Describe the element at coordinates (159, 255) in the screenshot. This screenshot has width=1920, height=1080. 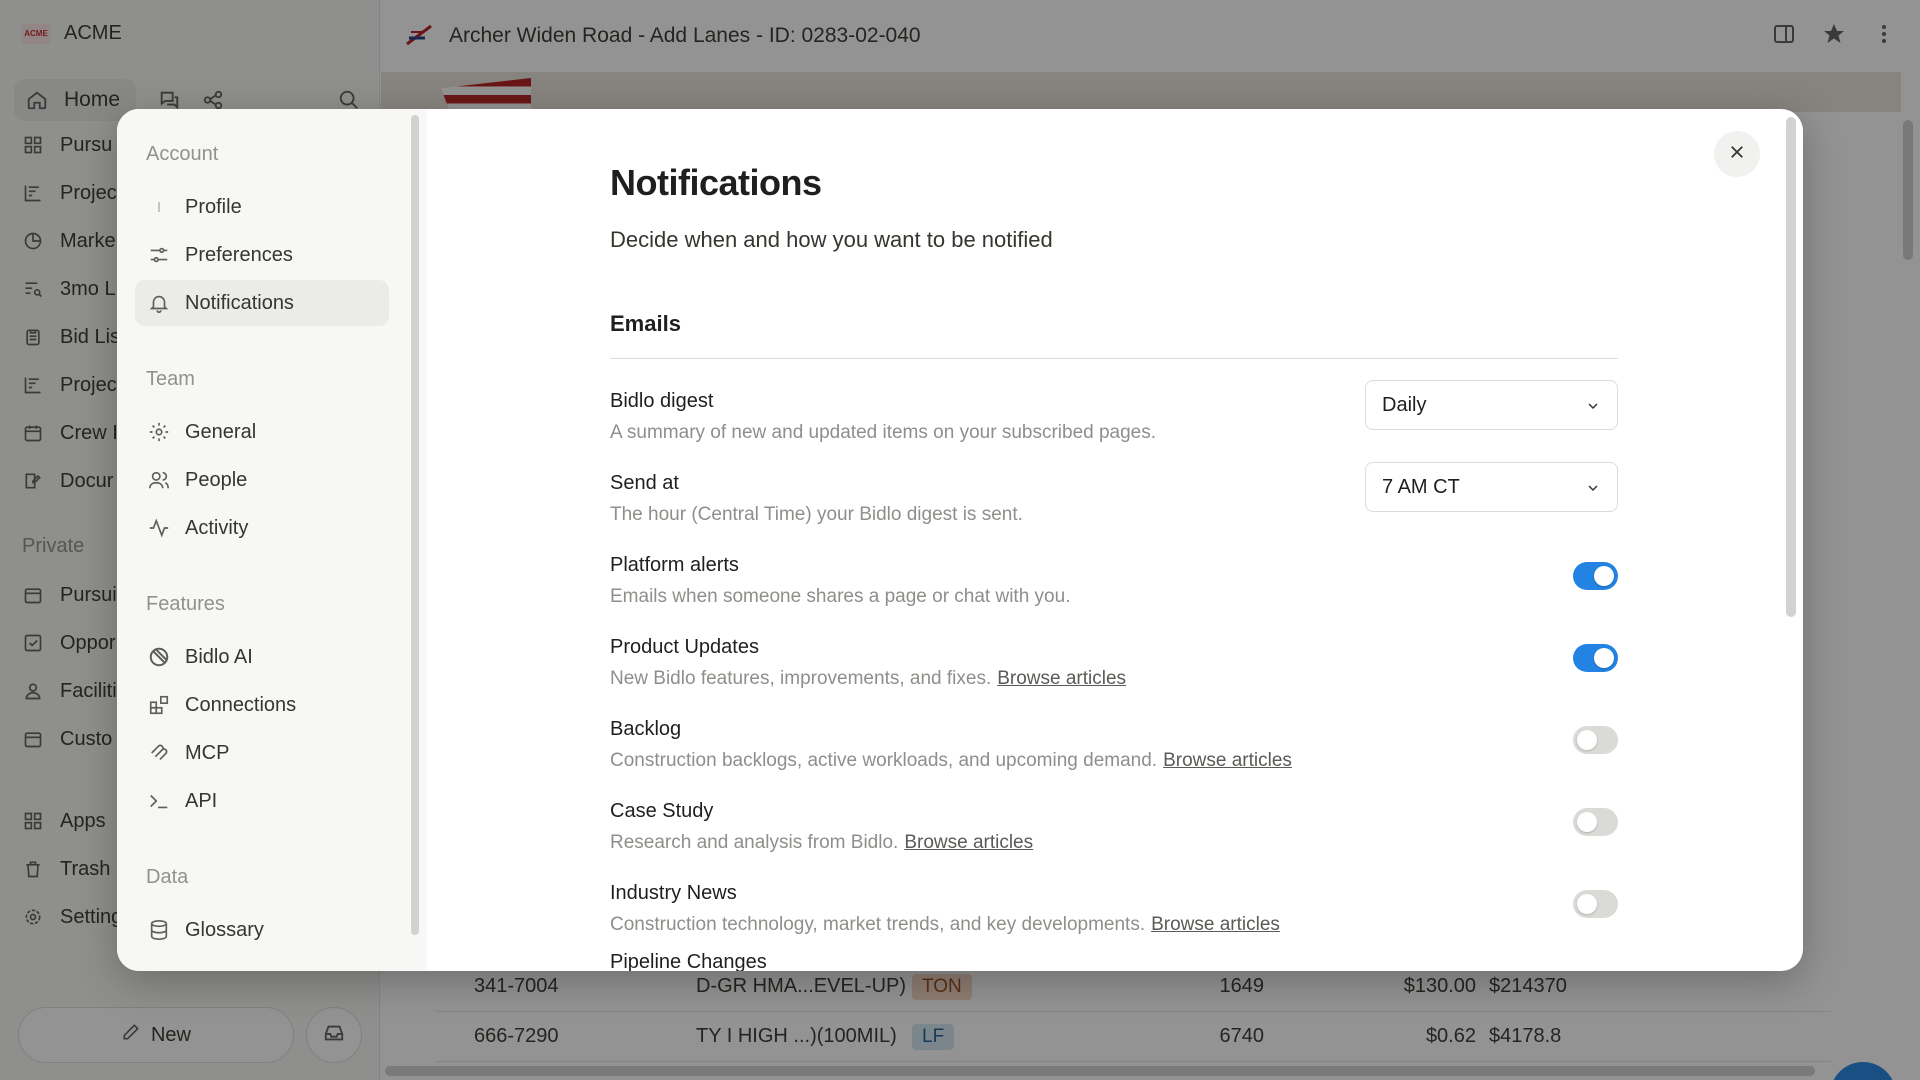
I see `sliders-icon` at that location.